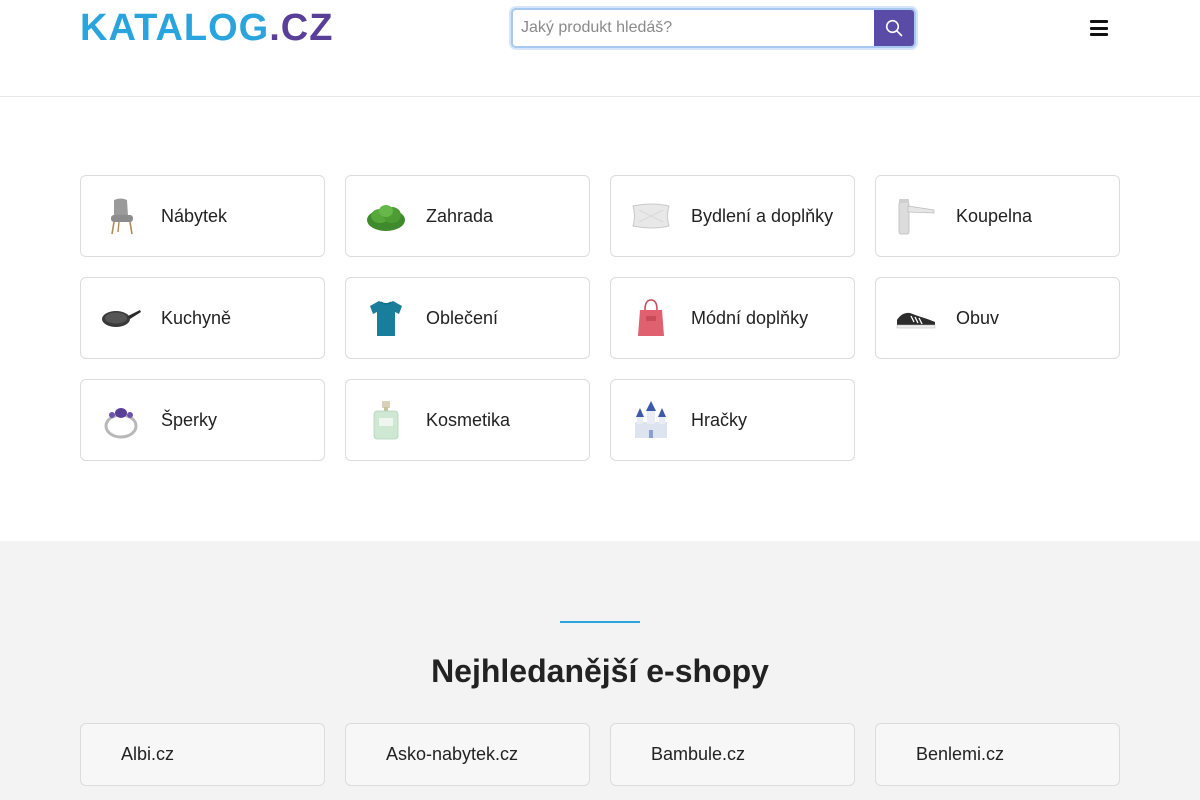 The width and height of the screenshot is (1200, 800). What do you see at coordinates (651, 216) in the screenshot?
I see `pillow-icon` at bounding box center [651, 216].